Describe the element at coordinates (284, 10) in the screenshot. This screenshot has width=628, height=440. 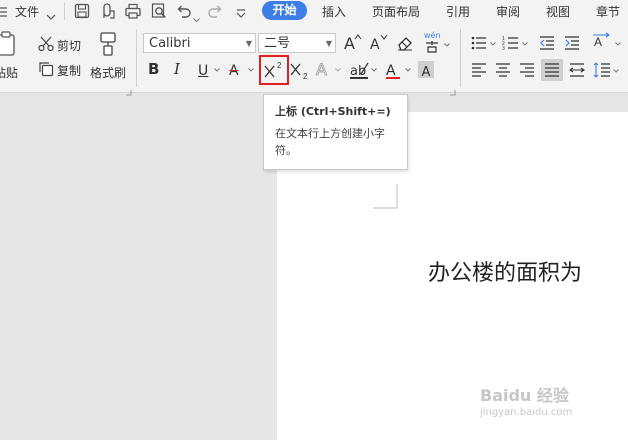
I see `tab-home: 开始` at that location.